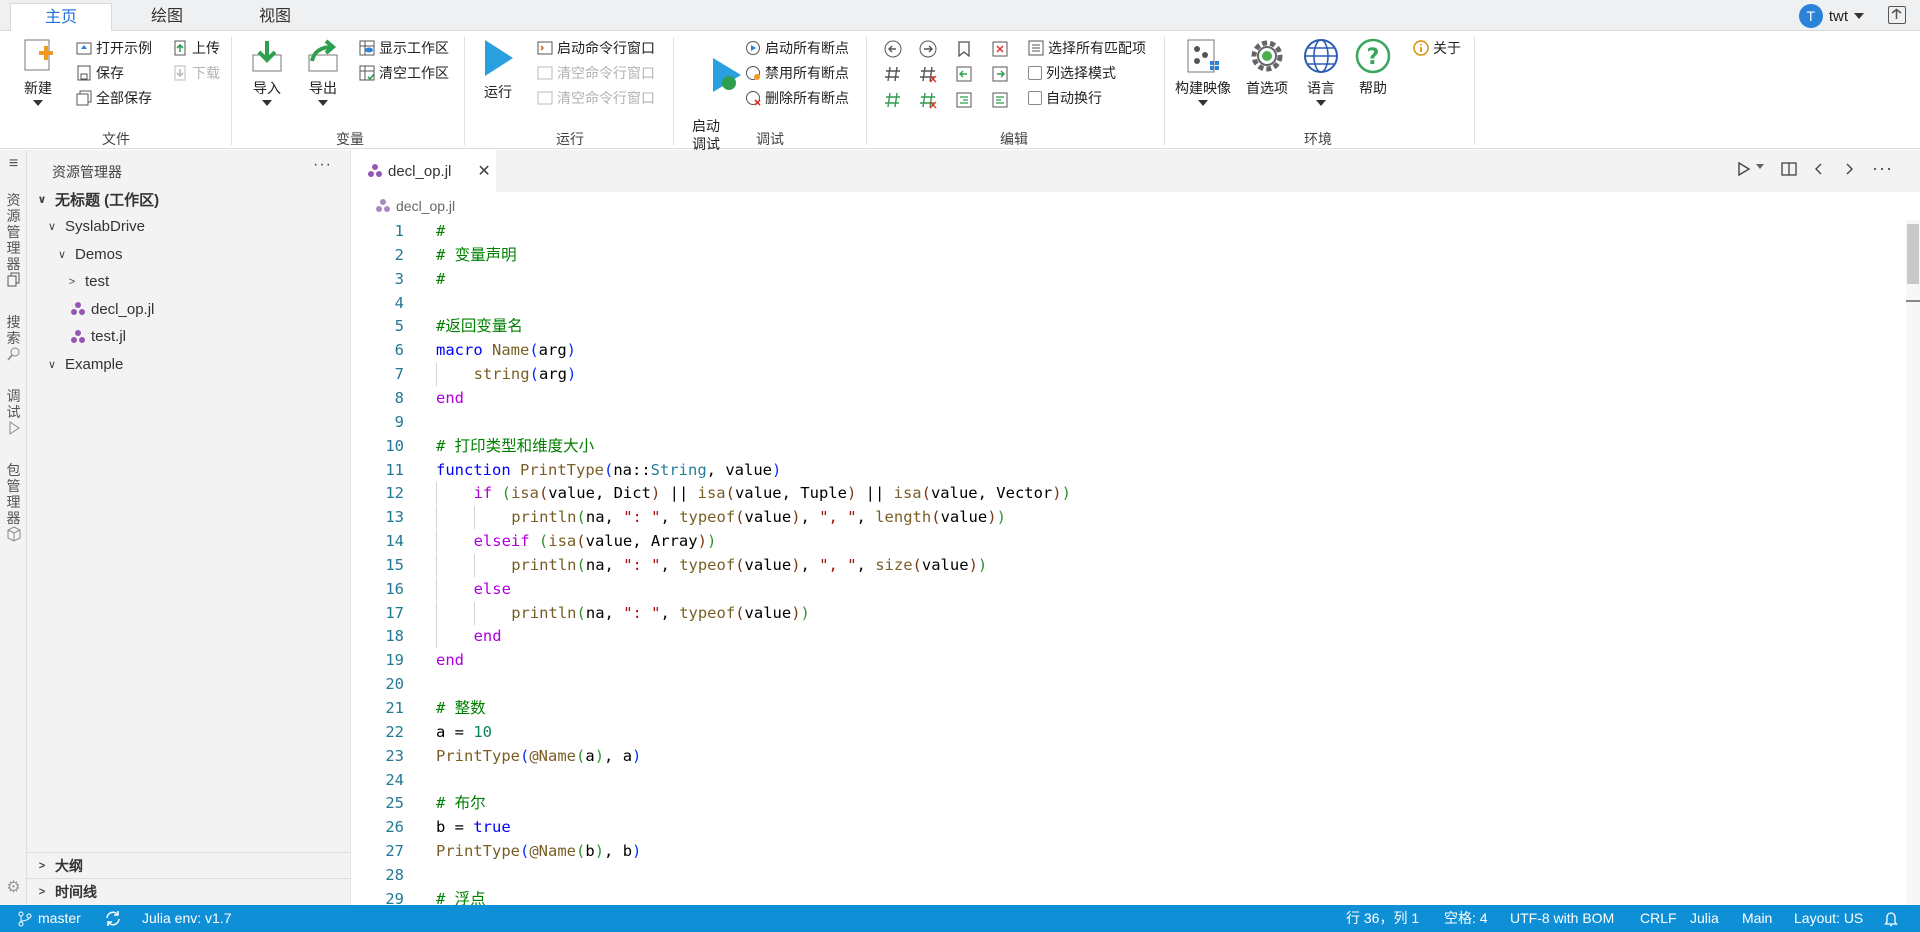 Image resolution: width=1920 pixels, height=932 pixels. I want to click on code-line: 17 println(na, ": ", typeof(value)), so click(1122, 613).